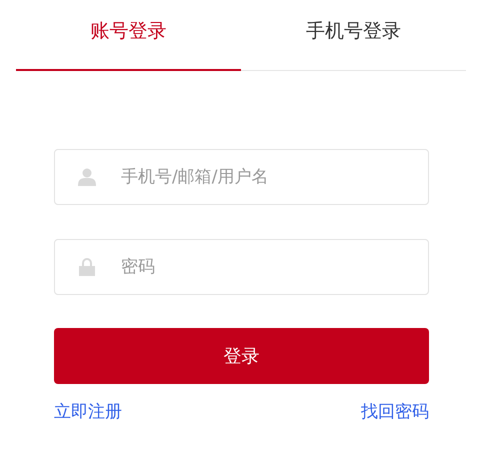 This screenshot has width=487, height=463. What do you see at coordinates (353, 35) in the screenshot?
I see `login-tab: 手机号登录` at bounding box center [353, 35].